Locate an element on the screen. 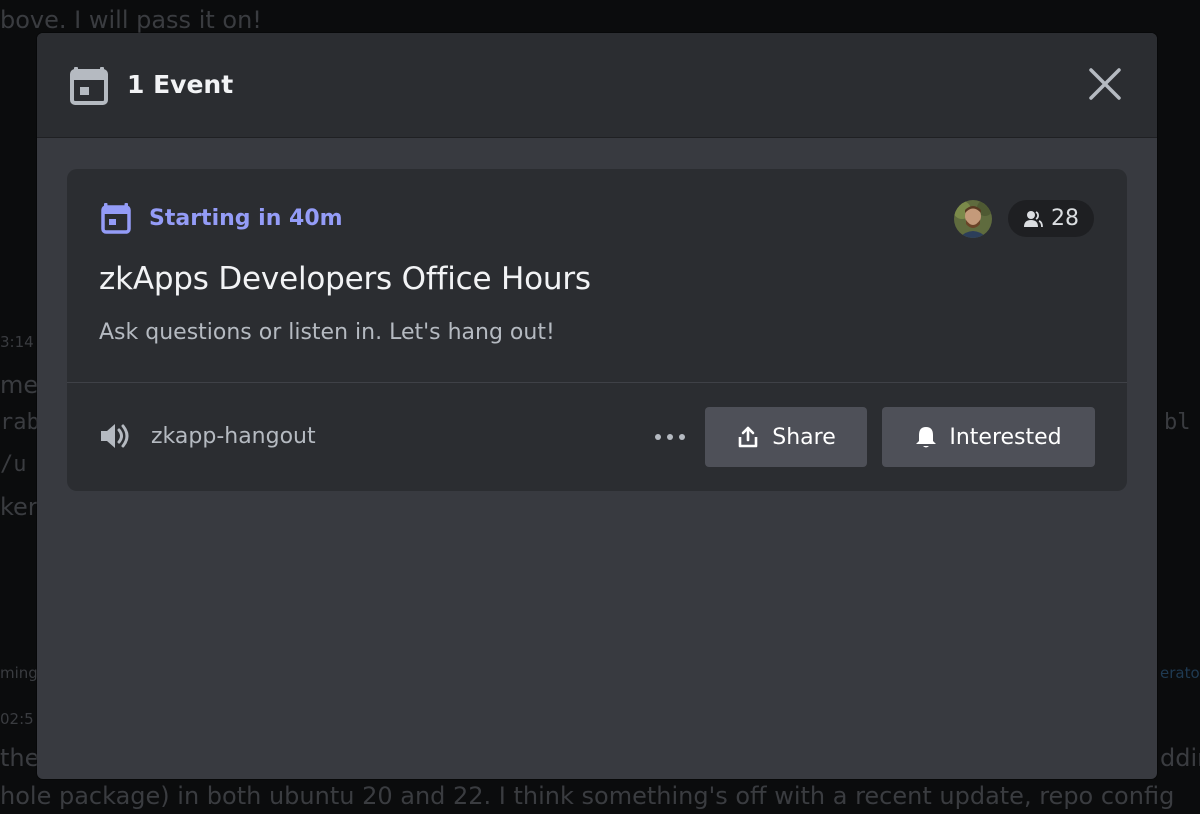 The image size is (1200, 814). bg-message-line: the is located at coordinates (20, 758).